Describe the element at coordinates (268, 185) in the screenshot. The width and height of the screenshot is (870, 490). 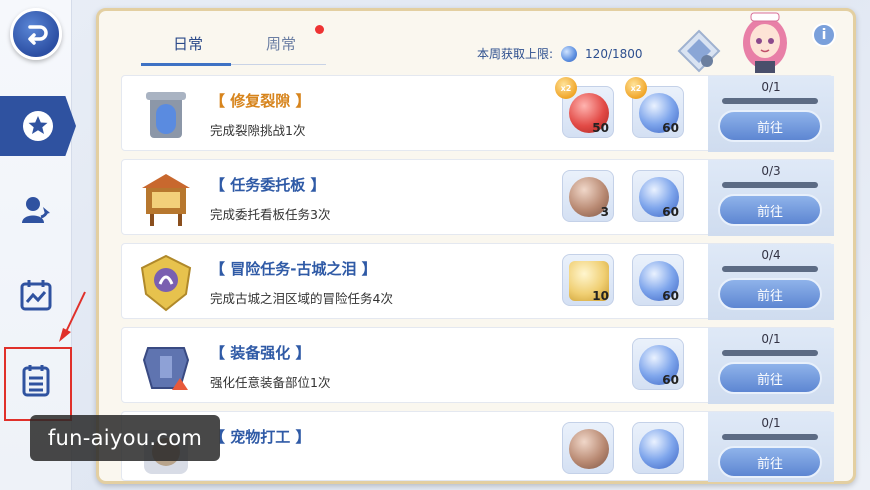
I see `task-title: 【 任务委托板 】` at that location.